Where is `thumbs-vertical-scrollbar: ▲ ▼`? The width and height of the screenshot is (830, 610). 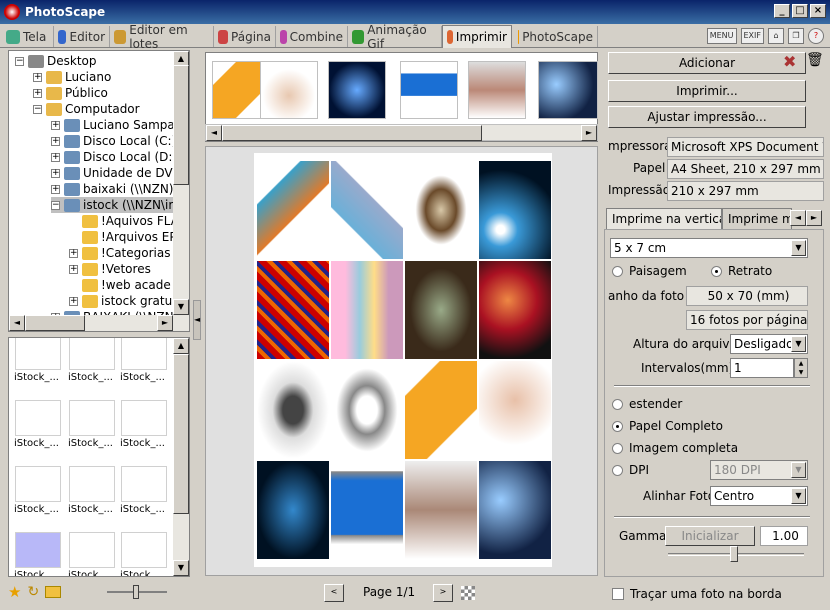
thumbs-vertical-scrollbar: ▲ ▼ is located at coordinates (181, 457).